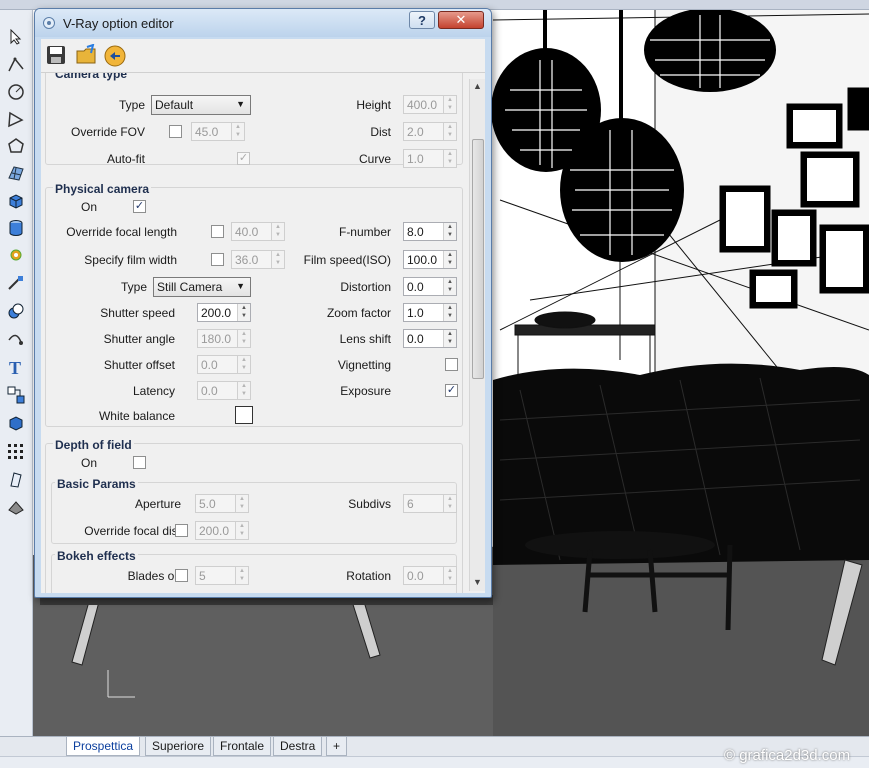 The height and width of the screenshot is (768, 869). Describe the element at coordinates (244, 415) in the screenshot. I see `white-balance-swatch` at that location.